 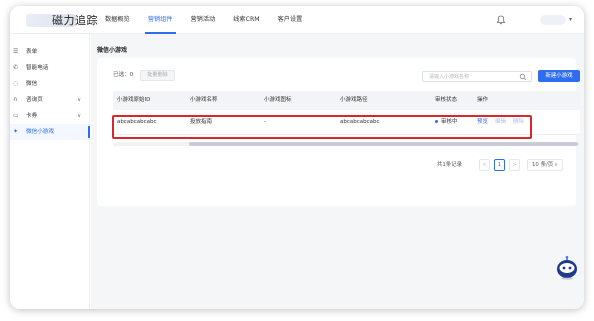 What do you see at coordinates (16, 131) in the screenshot?
I see `game-icon: ✦` at bounding box center [16, 131].